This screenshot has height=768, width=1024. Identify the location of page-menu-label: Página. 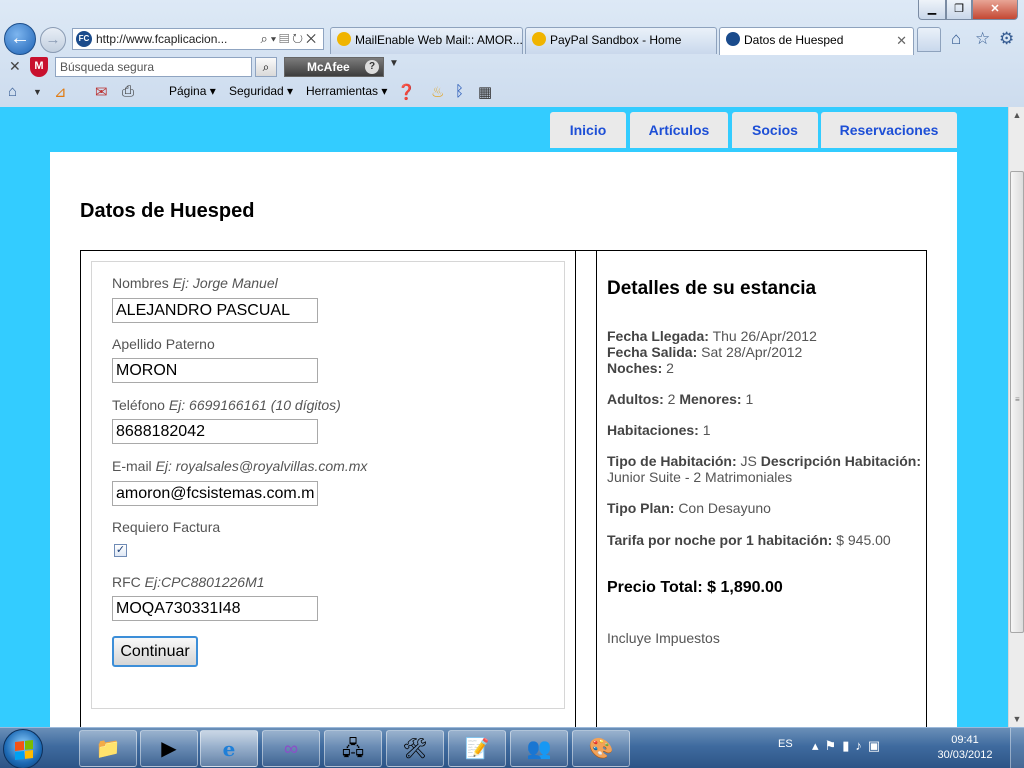
(188, 91).